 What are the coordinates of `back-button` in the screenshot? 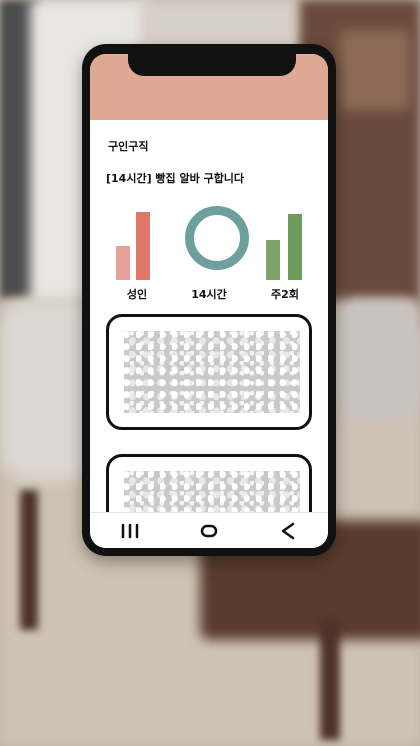 It's located at (288, 531).